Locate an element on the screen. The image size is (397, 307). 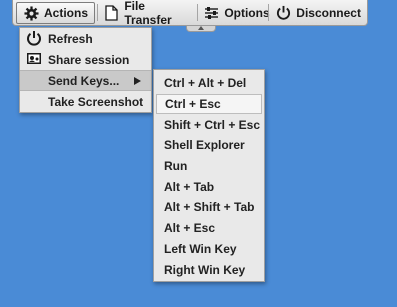
menu-item-share-session: Share session is located at coordinates (85, 59).